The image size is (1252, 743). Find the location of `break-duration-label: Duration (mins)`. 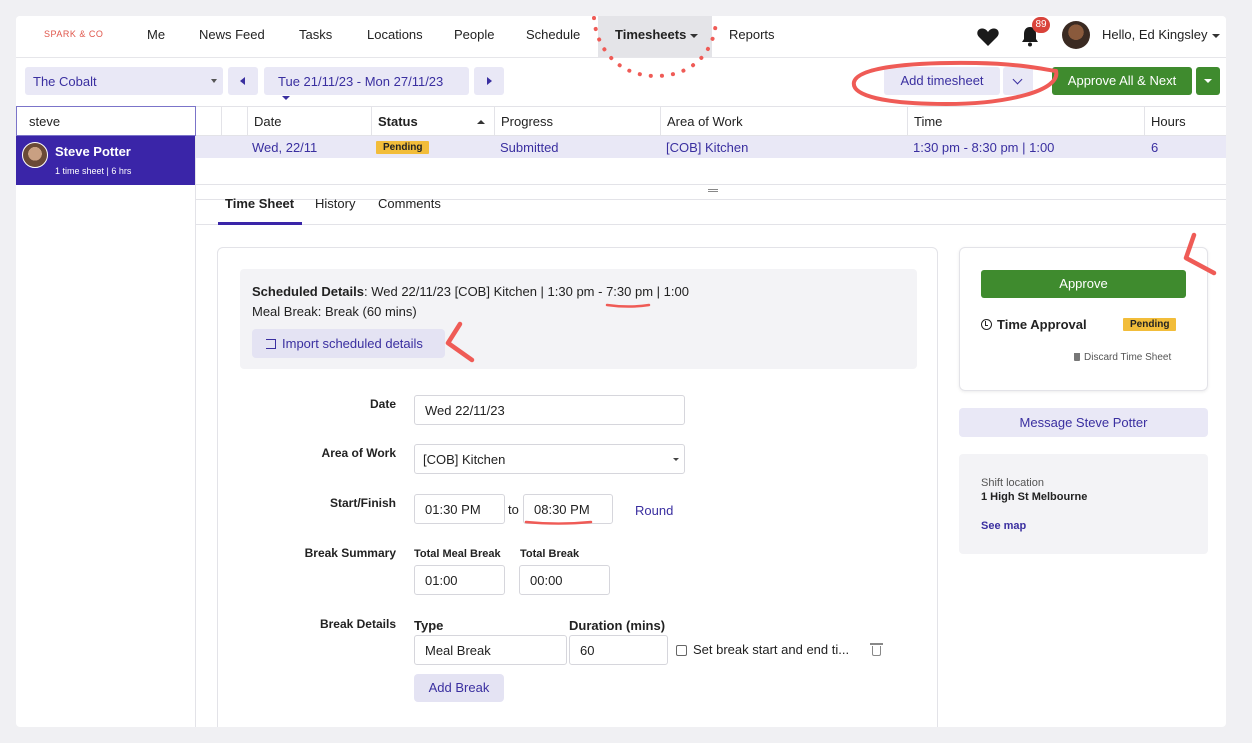

break-duration-label: Duration (mins) is located at coordinates (617, 625).